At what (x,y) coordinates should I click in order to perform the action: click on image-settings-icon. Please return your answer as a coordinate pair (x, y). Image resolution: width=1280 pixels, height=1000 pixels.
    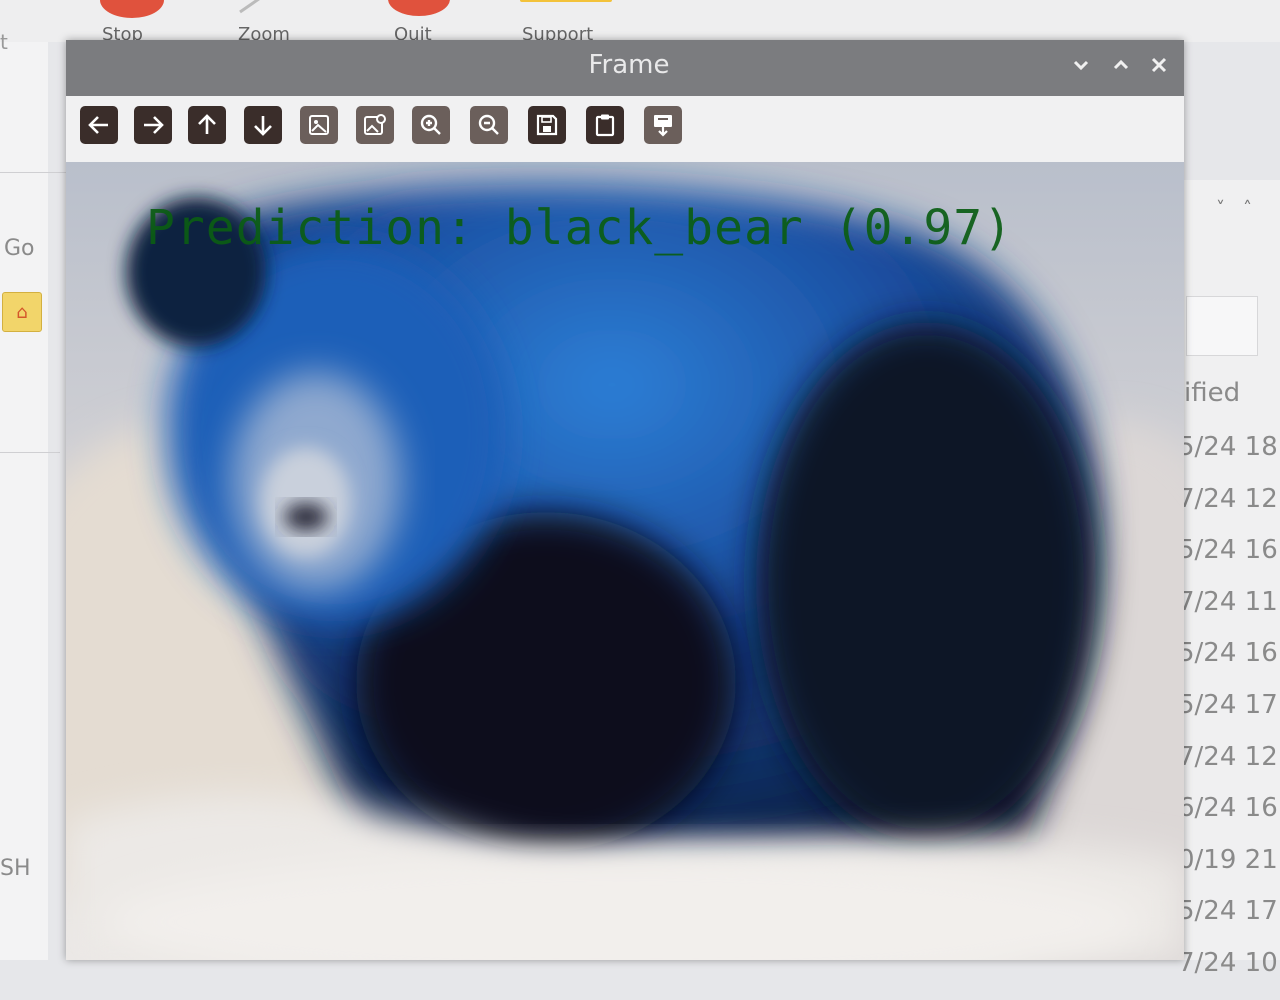
    Looking at the image, I should click on (375, 125).